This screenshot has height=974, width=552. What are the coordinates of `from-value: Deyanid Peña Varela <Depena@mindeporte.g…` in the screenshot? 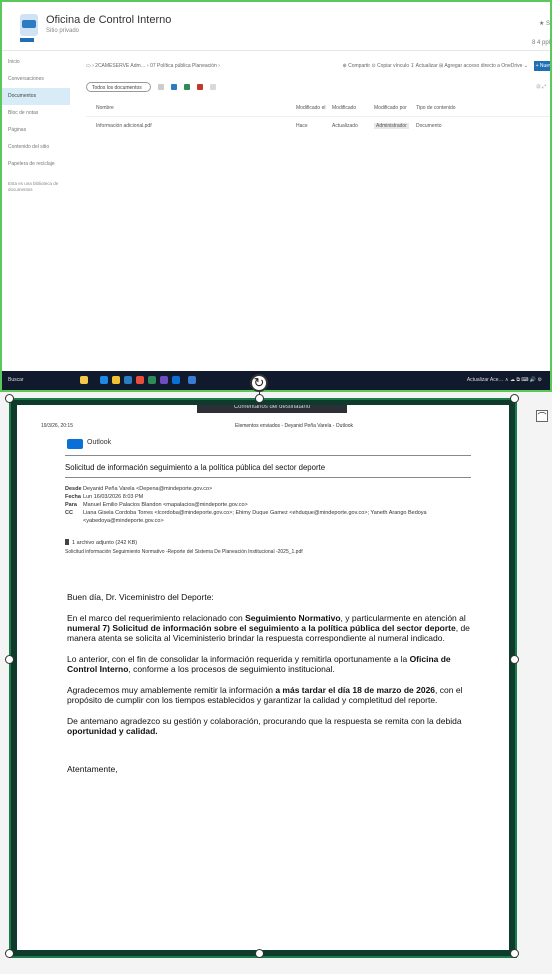 It's located at (148, 489).